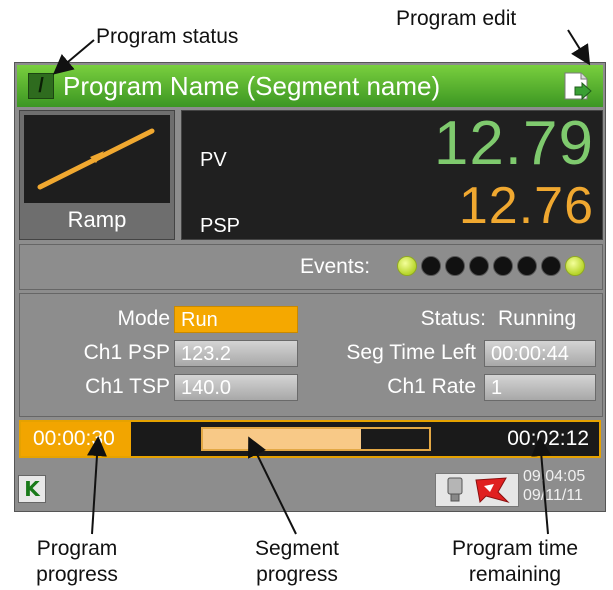 This screenshot has height=590, width=613. What do you see at coordinates (252, 86) in the screenshot?
I see `program-title: Program Name (Segment name)` at bounding box center [252, 86].